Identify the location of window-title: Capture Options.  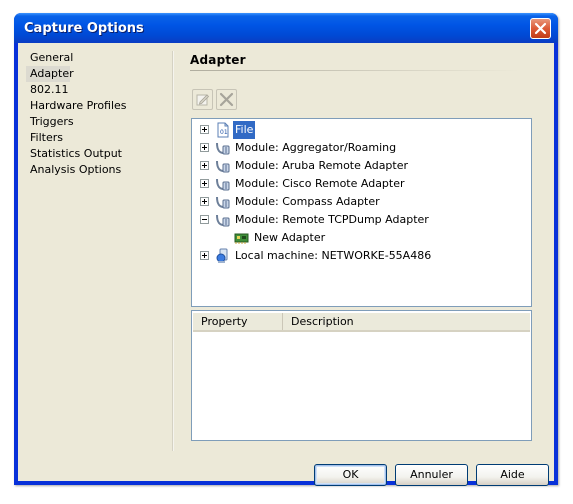
(84, 28).